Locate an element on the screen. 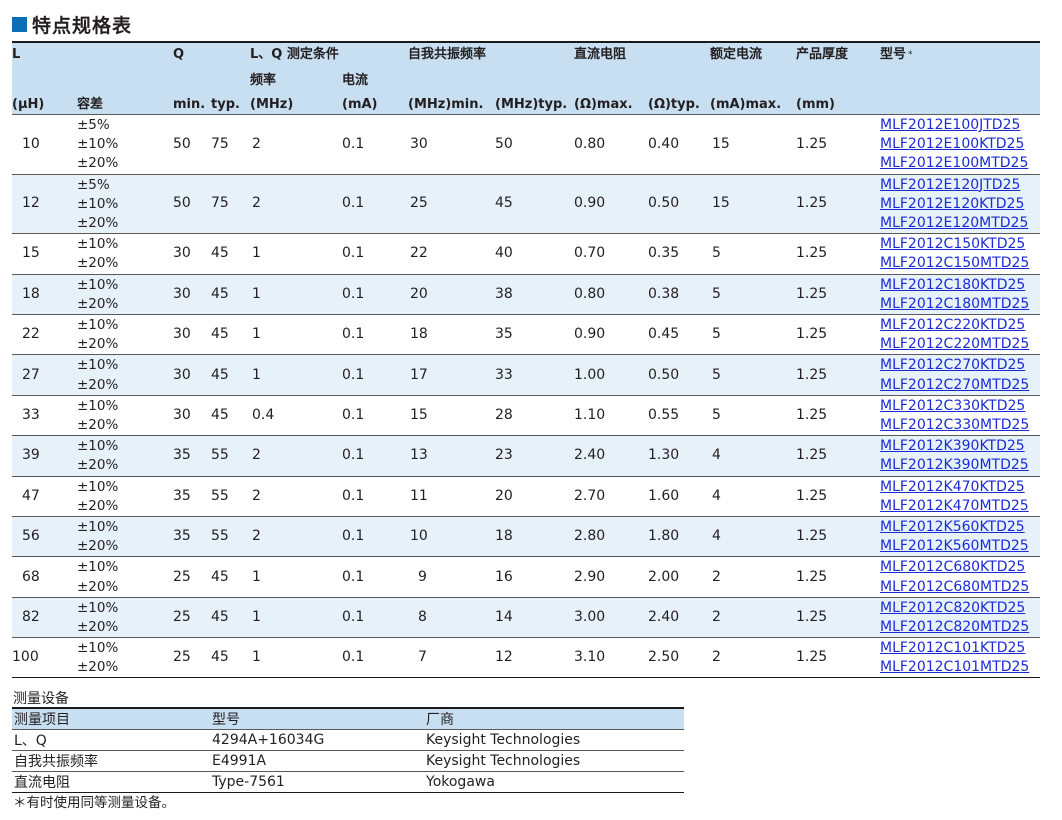 The image size is (1062, 820). cell-srf-typ: 38 is located at coordinates (504, 293).